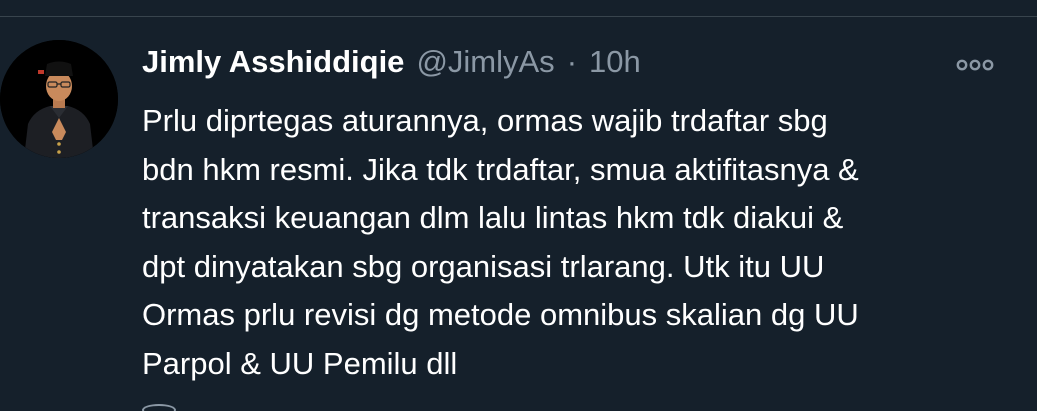  I want to click on avatar, so click(59, 99).